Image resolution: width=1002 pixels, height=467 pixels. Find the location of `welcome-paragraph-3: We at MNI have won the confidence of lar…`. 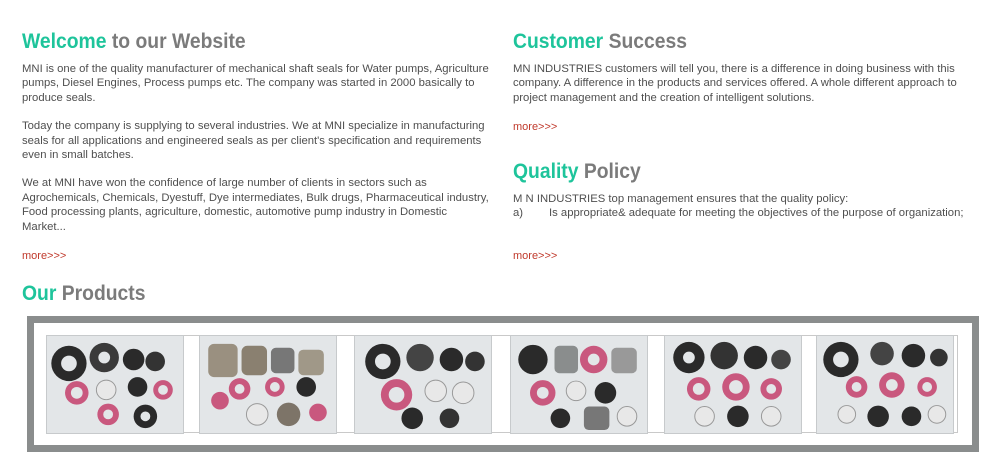

welcome-paragraph-3: We at MNI have won the confidence of lar… is located at coordinates (255, 205).